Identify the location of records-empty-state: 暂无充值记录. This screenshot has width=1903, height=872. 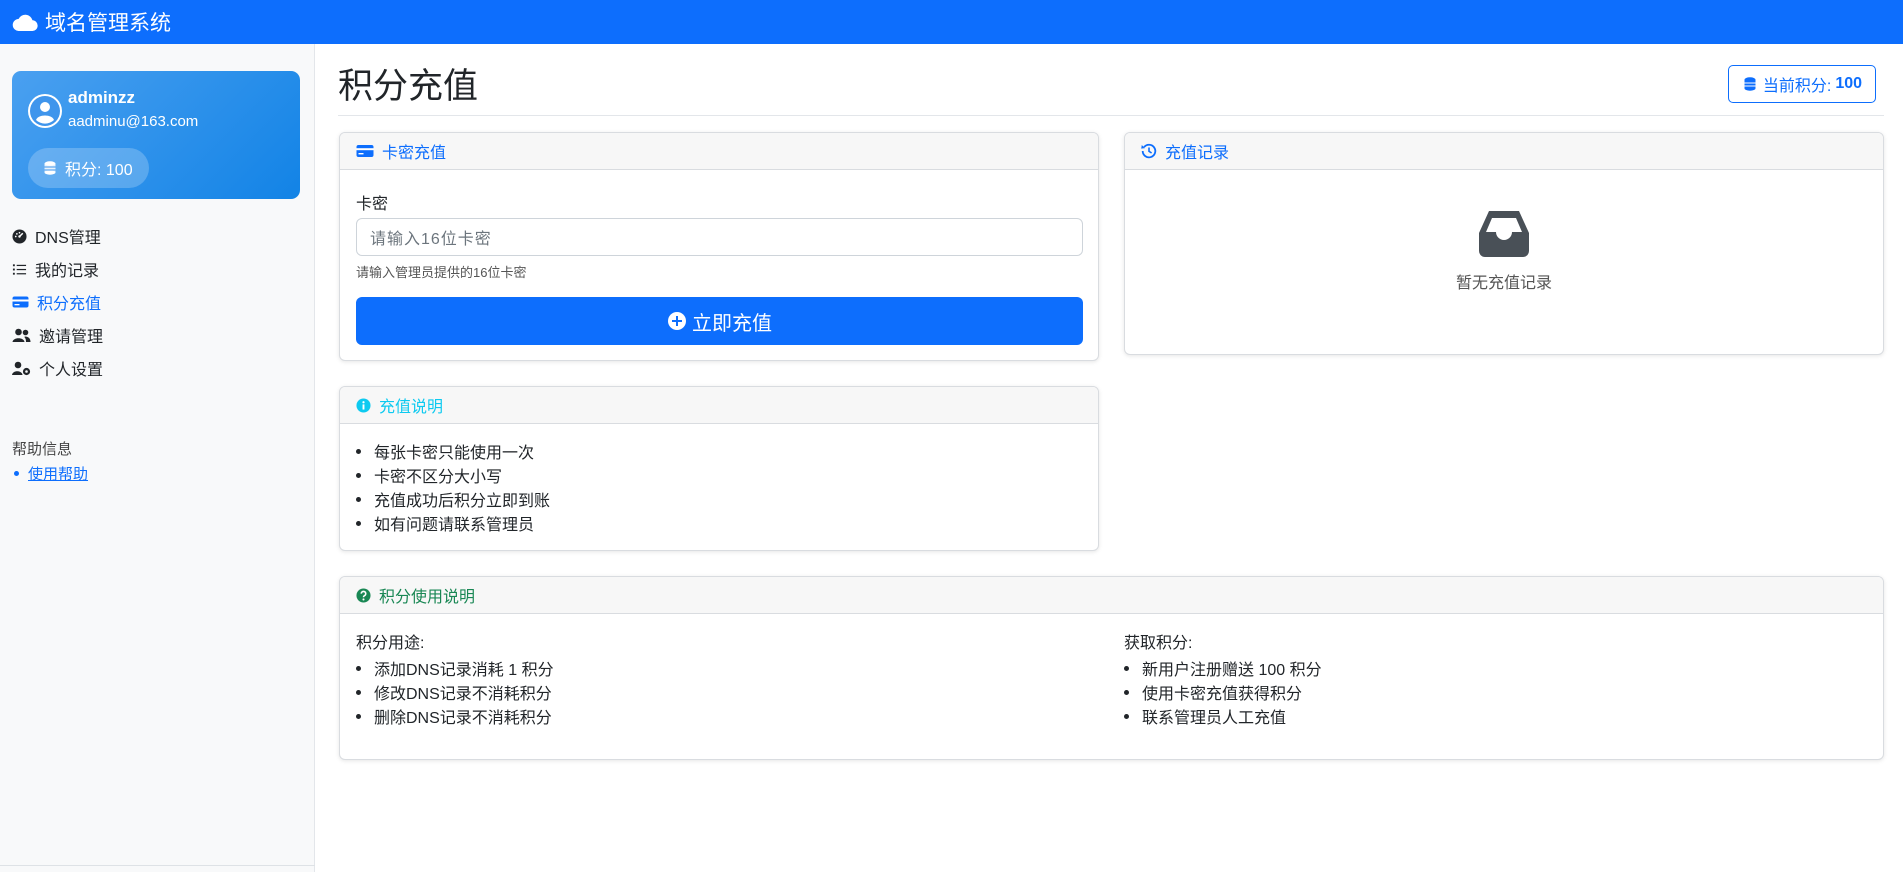
(1504, 252).